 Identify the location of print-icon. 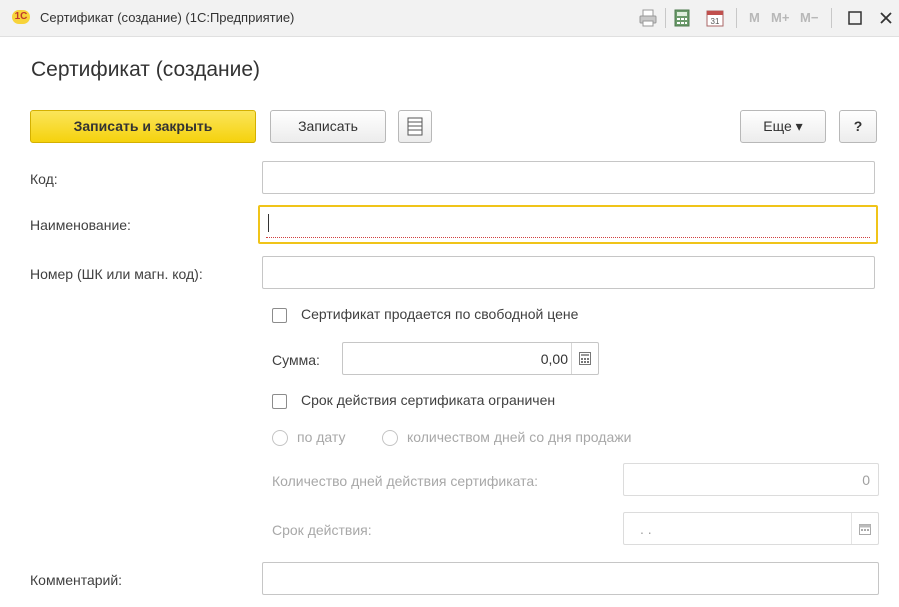
(648, 18).